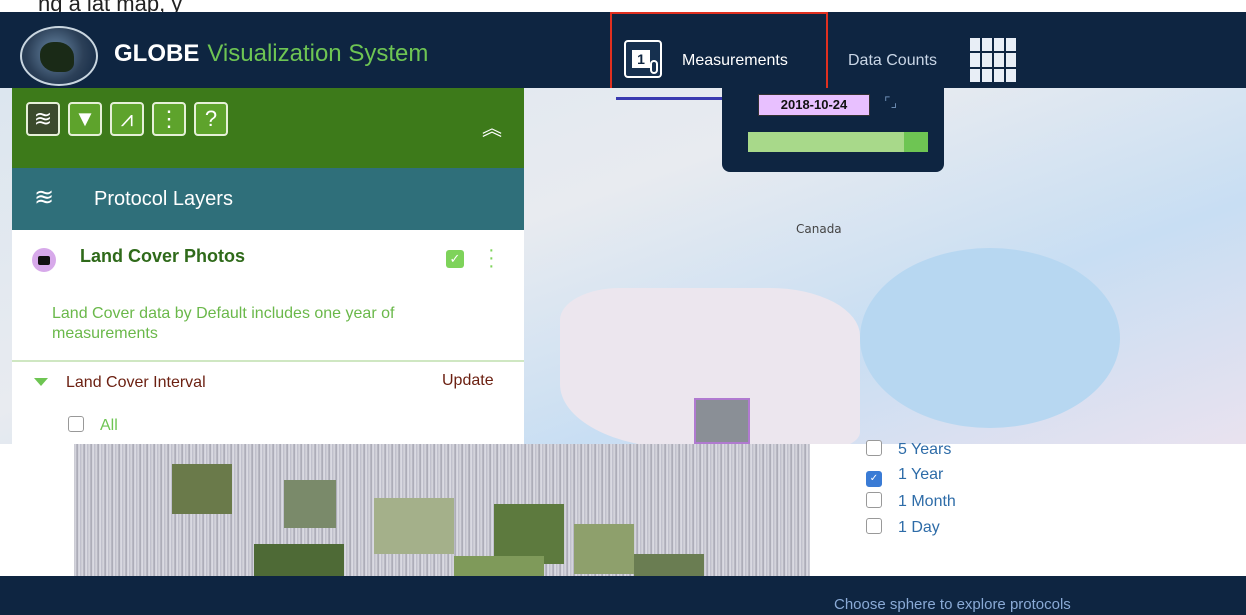 The width and height of the screenshot is (1246, 615). Describe the element at coordinates (722, 421) in the screenshot. I see `map-photo-thumbnail` at that location.